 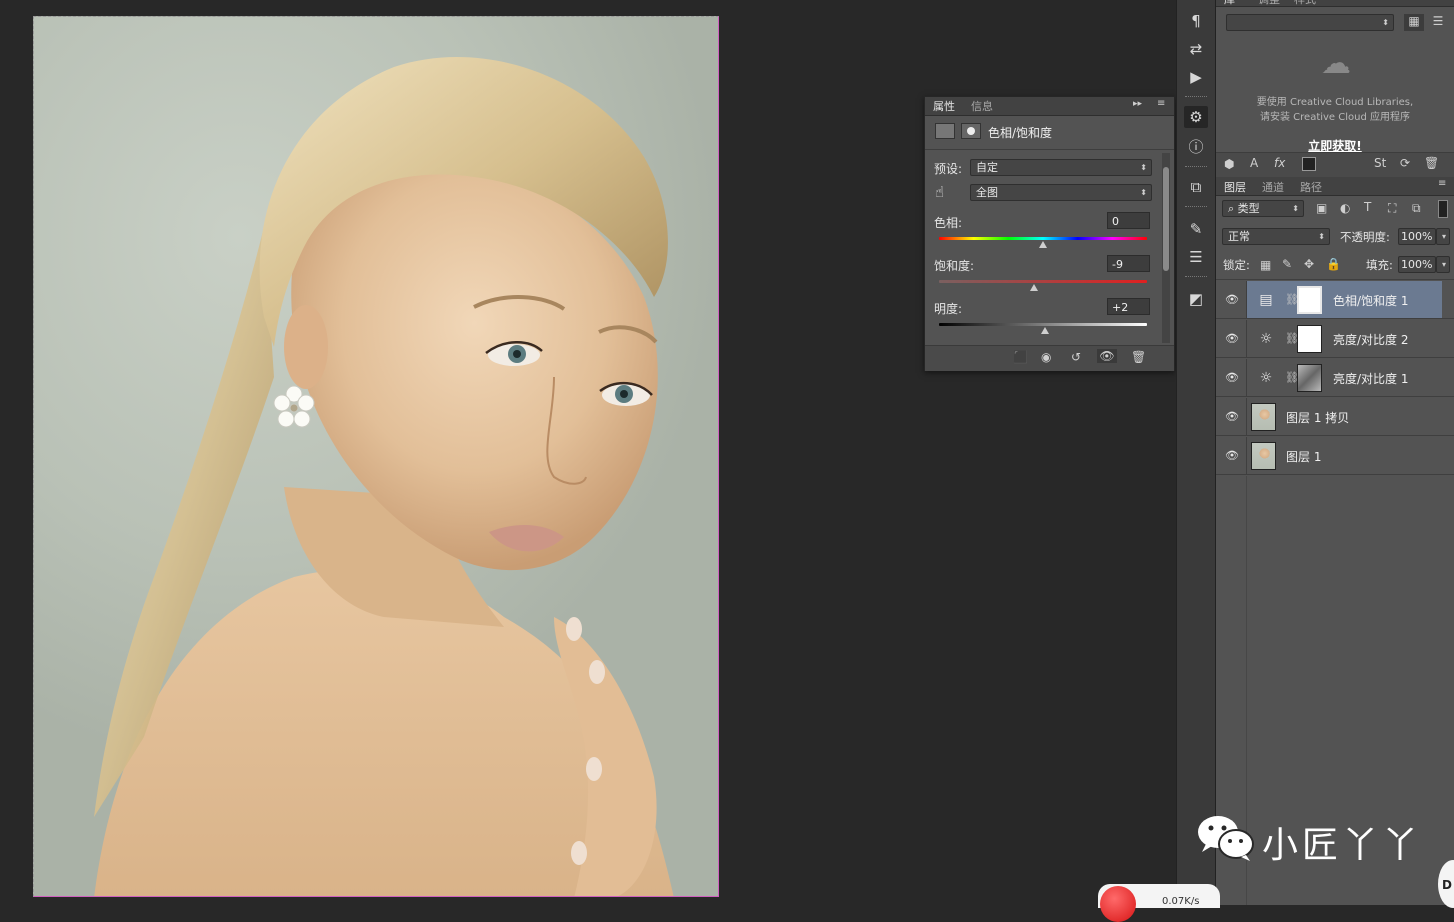 What do you see at coordinates (1416, 208) in the screenshot?
I see `smart-object-filter-icon: ⧉` at bounding box center [1416, 208].